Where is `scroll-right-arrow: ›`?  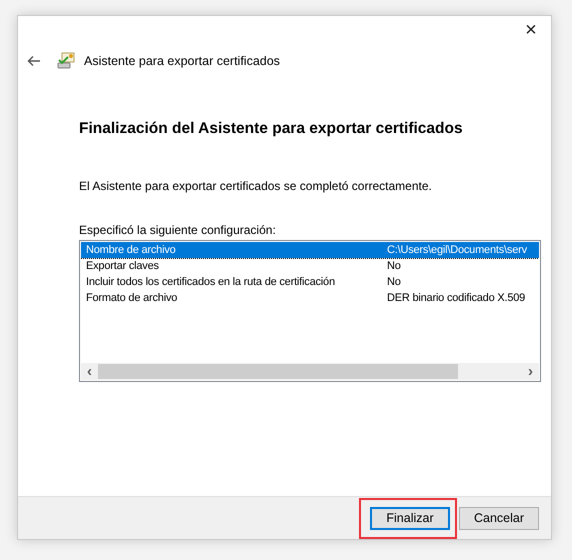
scroll-right-arrow: › is located at coordinates (530, 371).